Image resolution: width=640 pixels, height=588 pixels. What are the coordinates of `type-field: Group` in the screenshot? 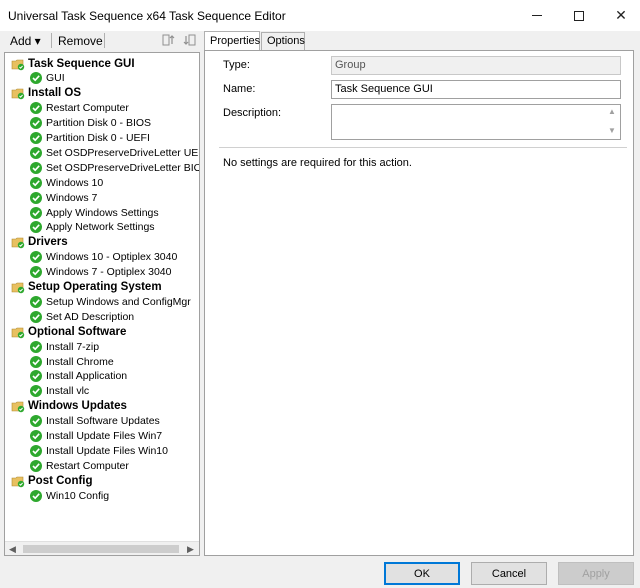 It's located at (476, 65).